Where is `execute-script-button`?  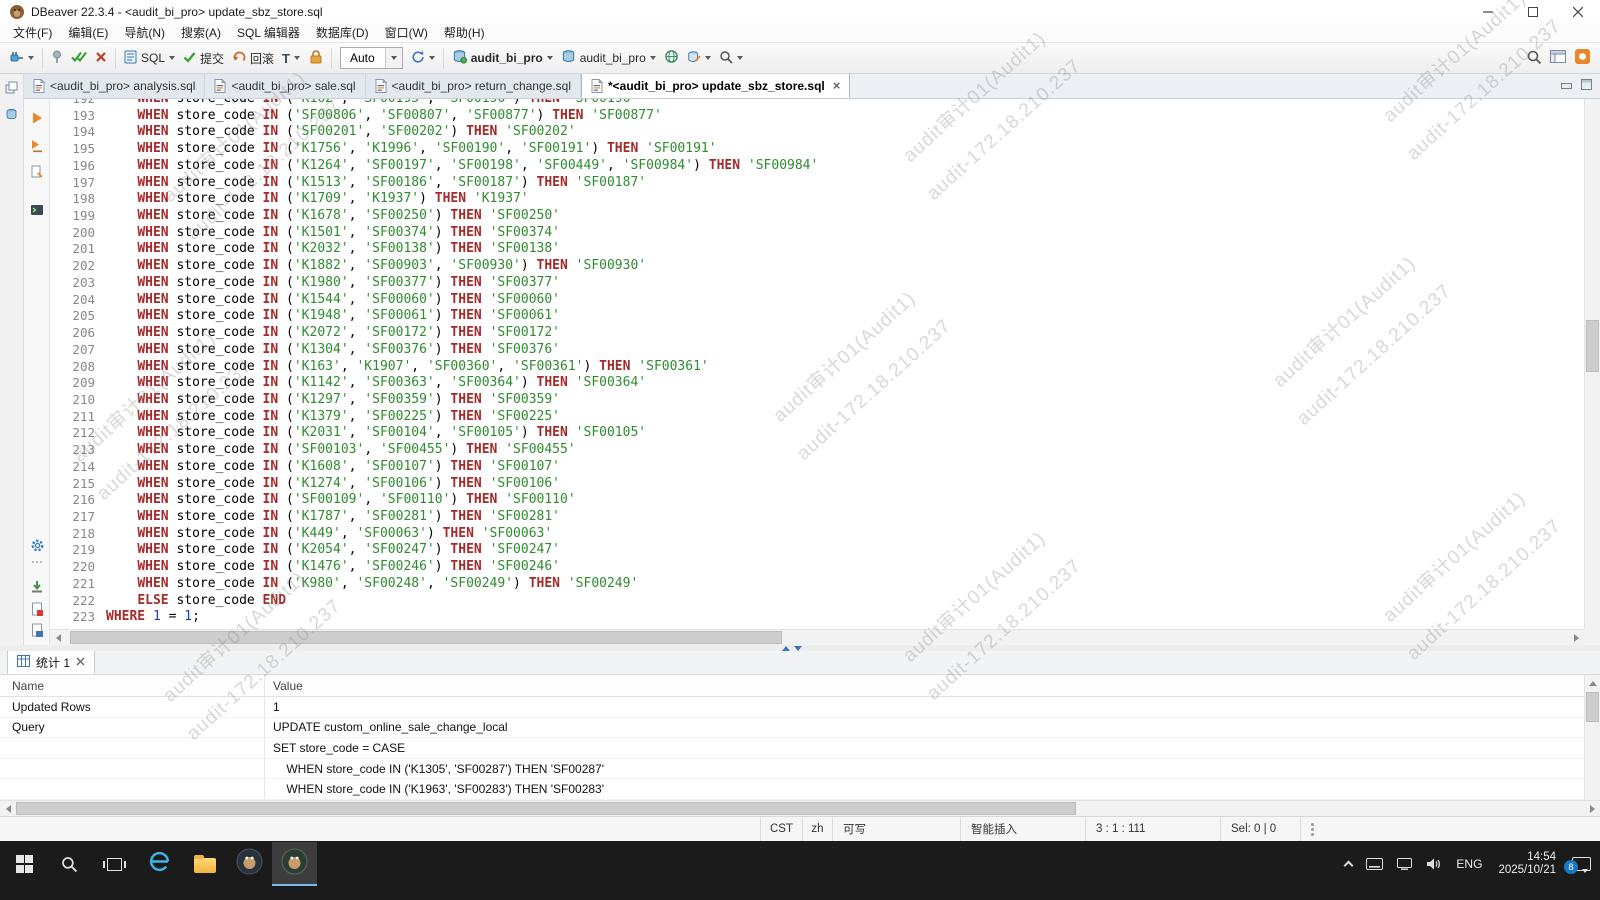
execute-script-button is located at coordinates (37, 146).